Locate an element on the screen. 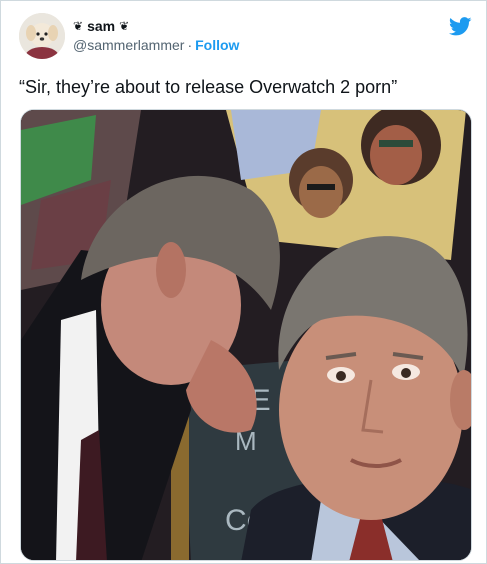  follow-button: Follow is located at coordinates (217, 45).